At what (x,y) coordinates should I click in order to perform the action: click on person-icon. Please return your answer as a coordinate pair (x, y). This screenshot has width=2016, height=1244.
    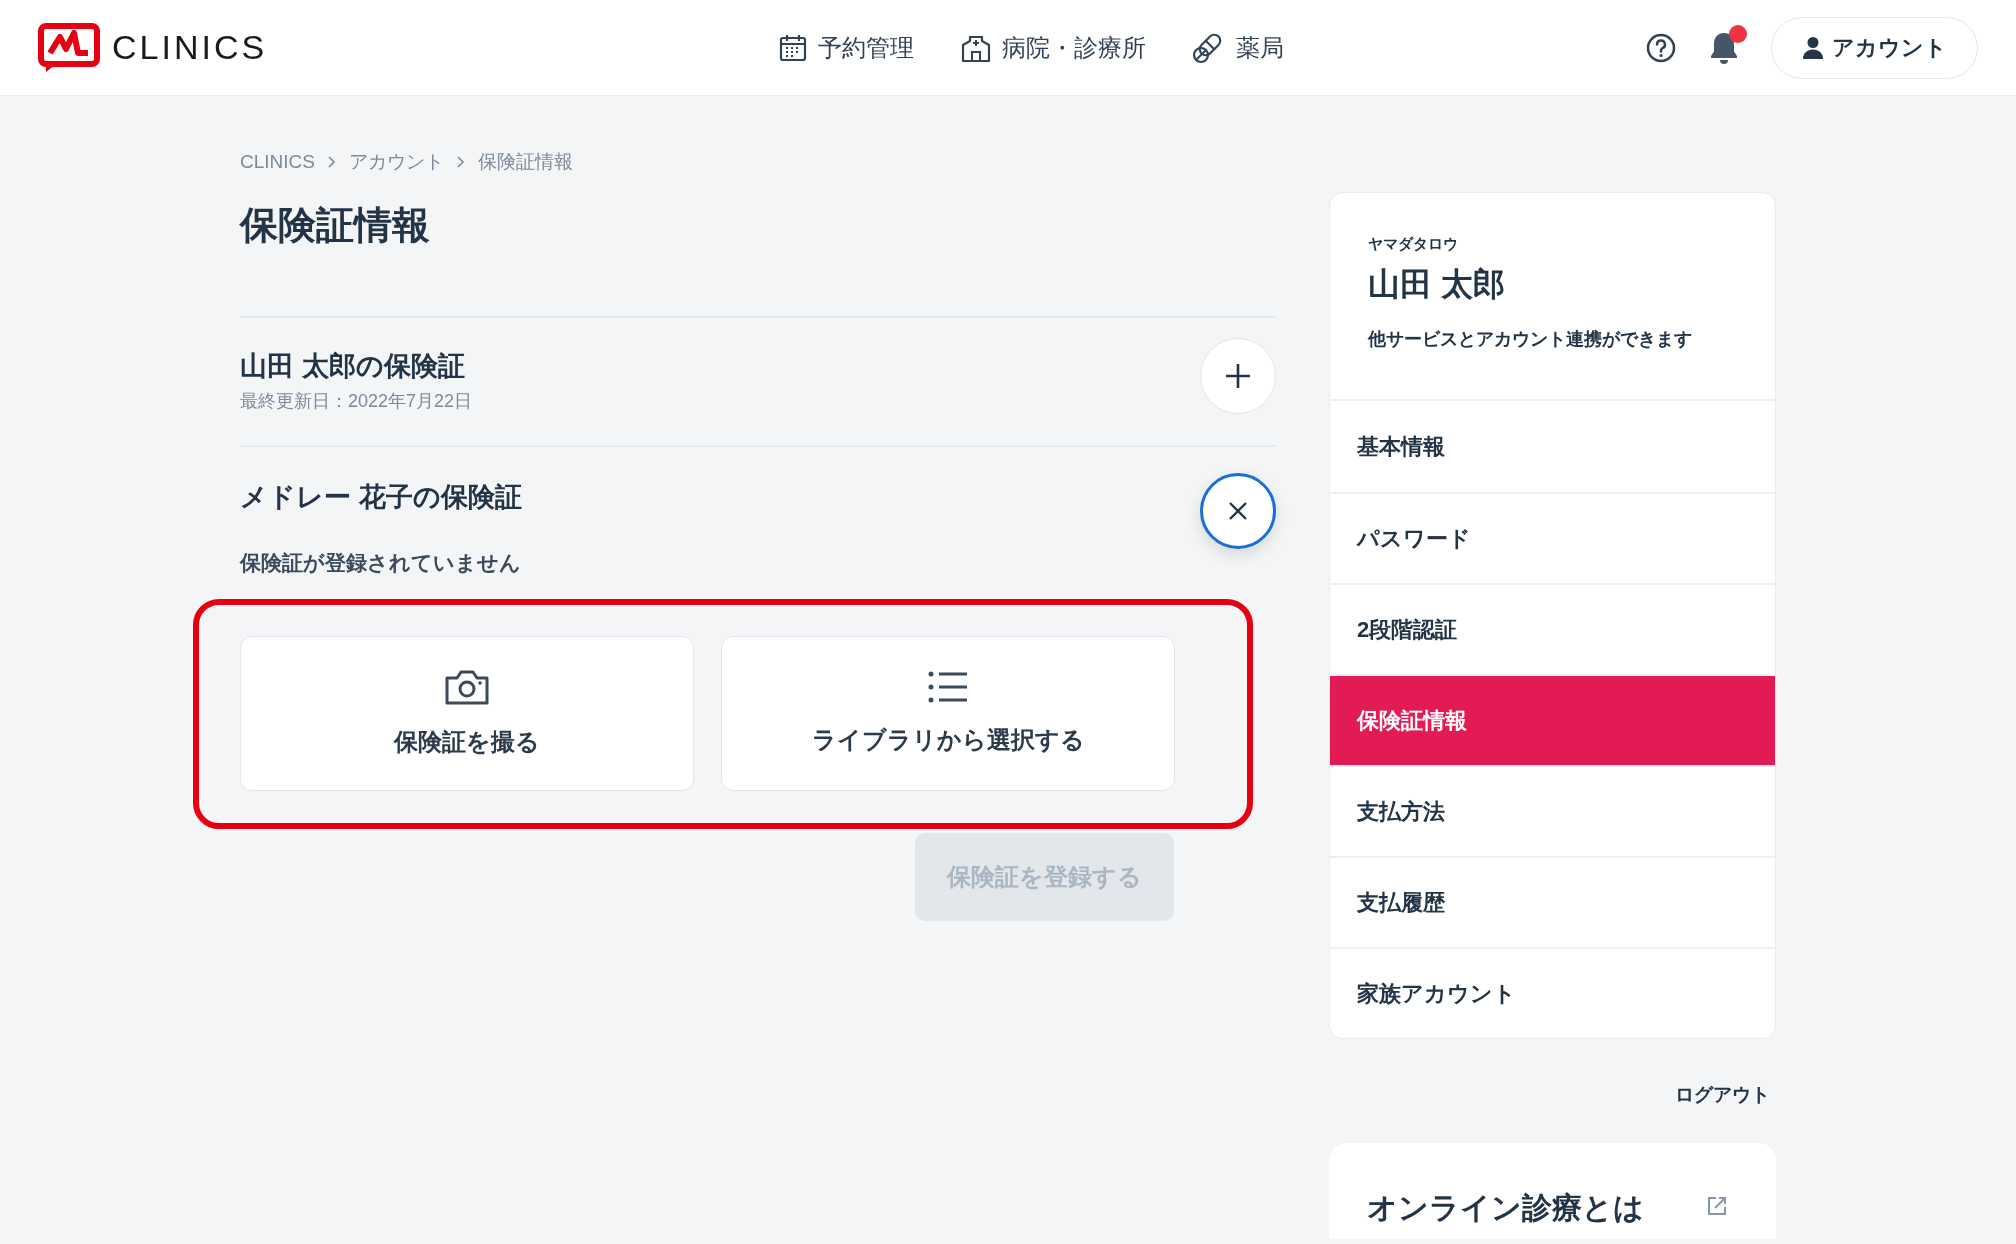
    Looking at the image, I should click on (1813, 47).